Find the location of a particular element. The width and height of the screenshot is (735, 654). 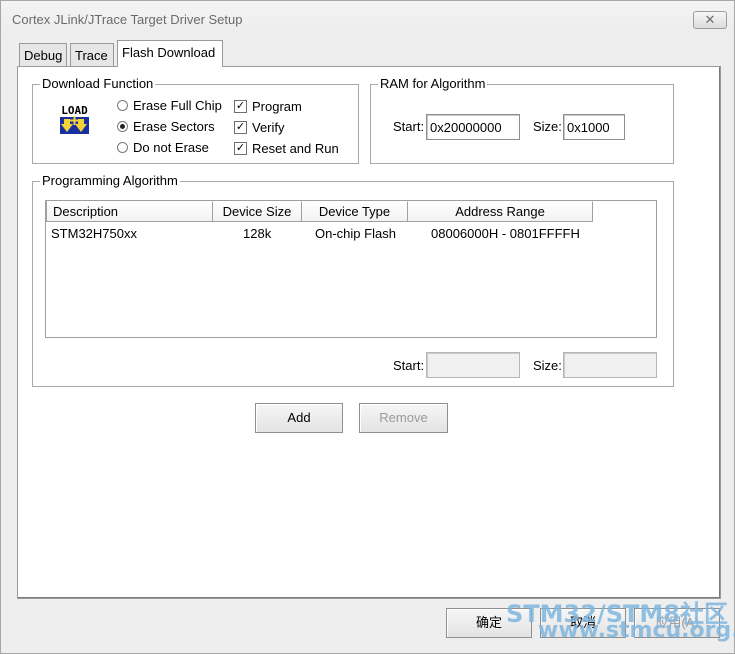

watermark-line2: www.stmcu.org.cn is located at coordinates (636, 630).